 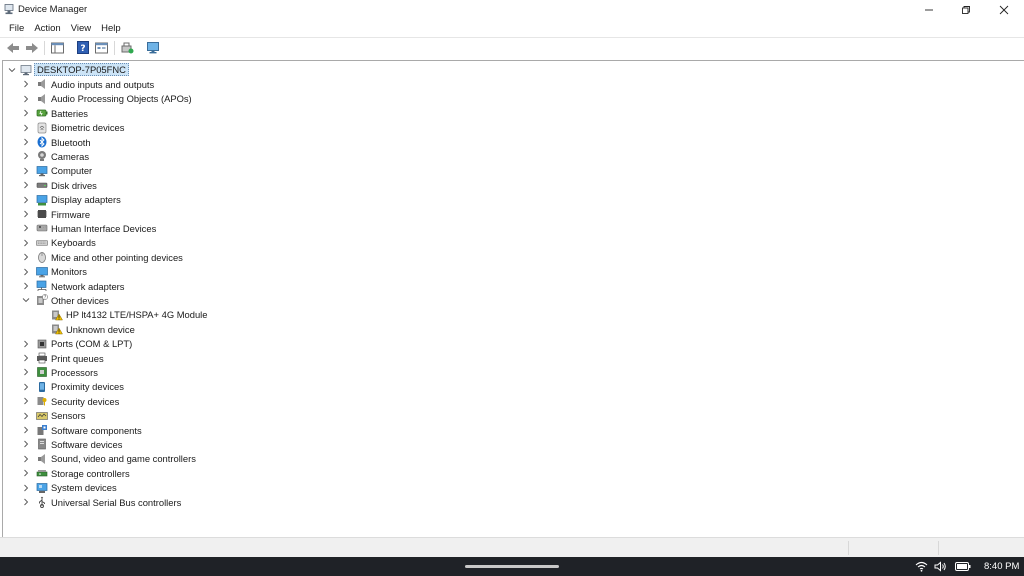 What do you see at coordinates (512, 70) in the screenshot?
I see `tree-root-computer: DESKTOP-7P05FNC` at bounding box center [512, 70].